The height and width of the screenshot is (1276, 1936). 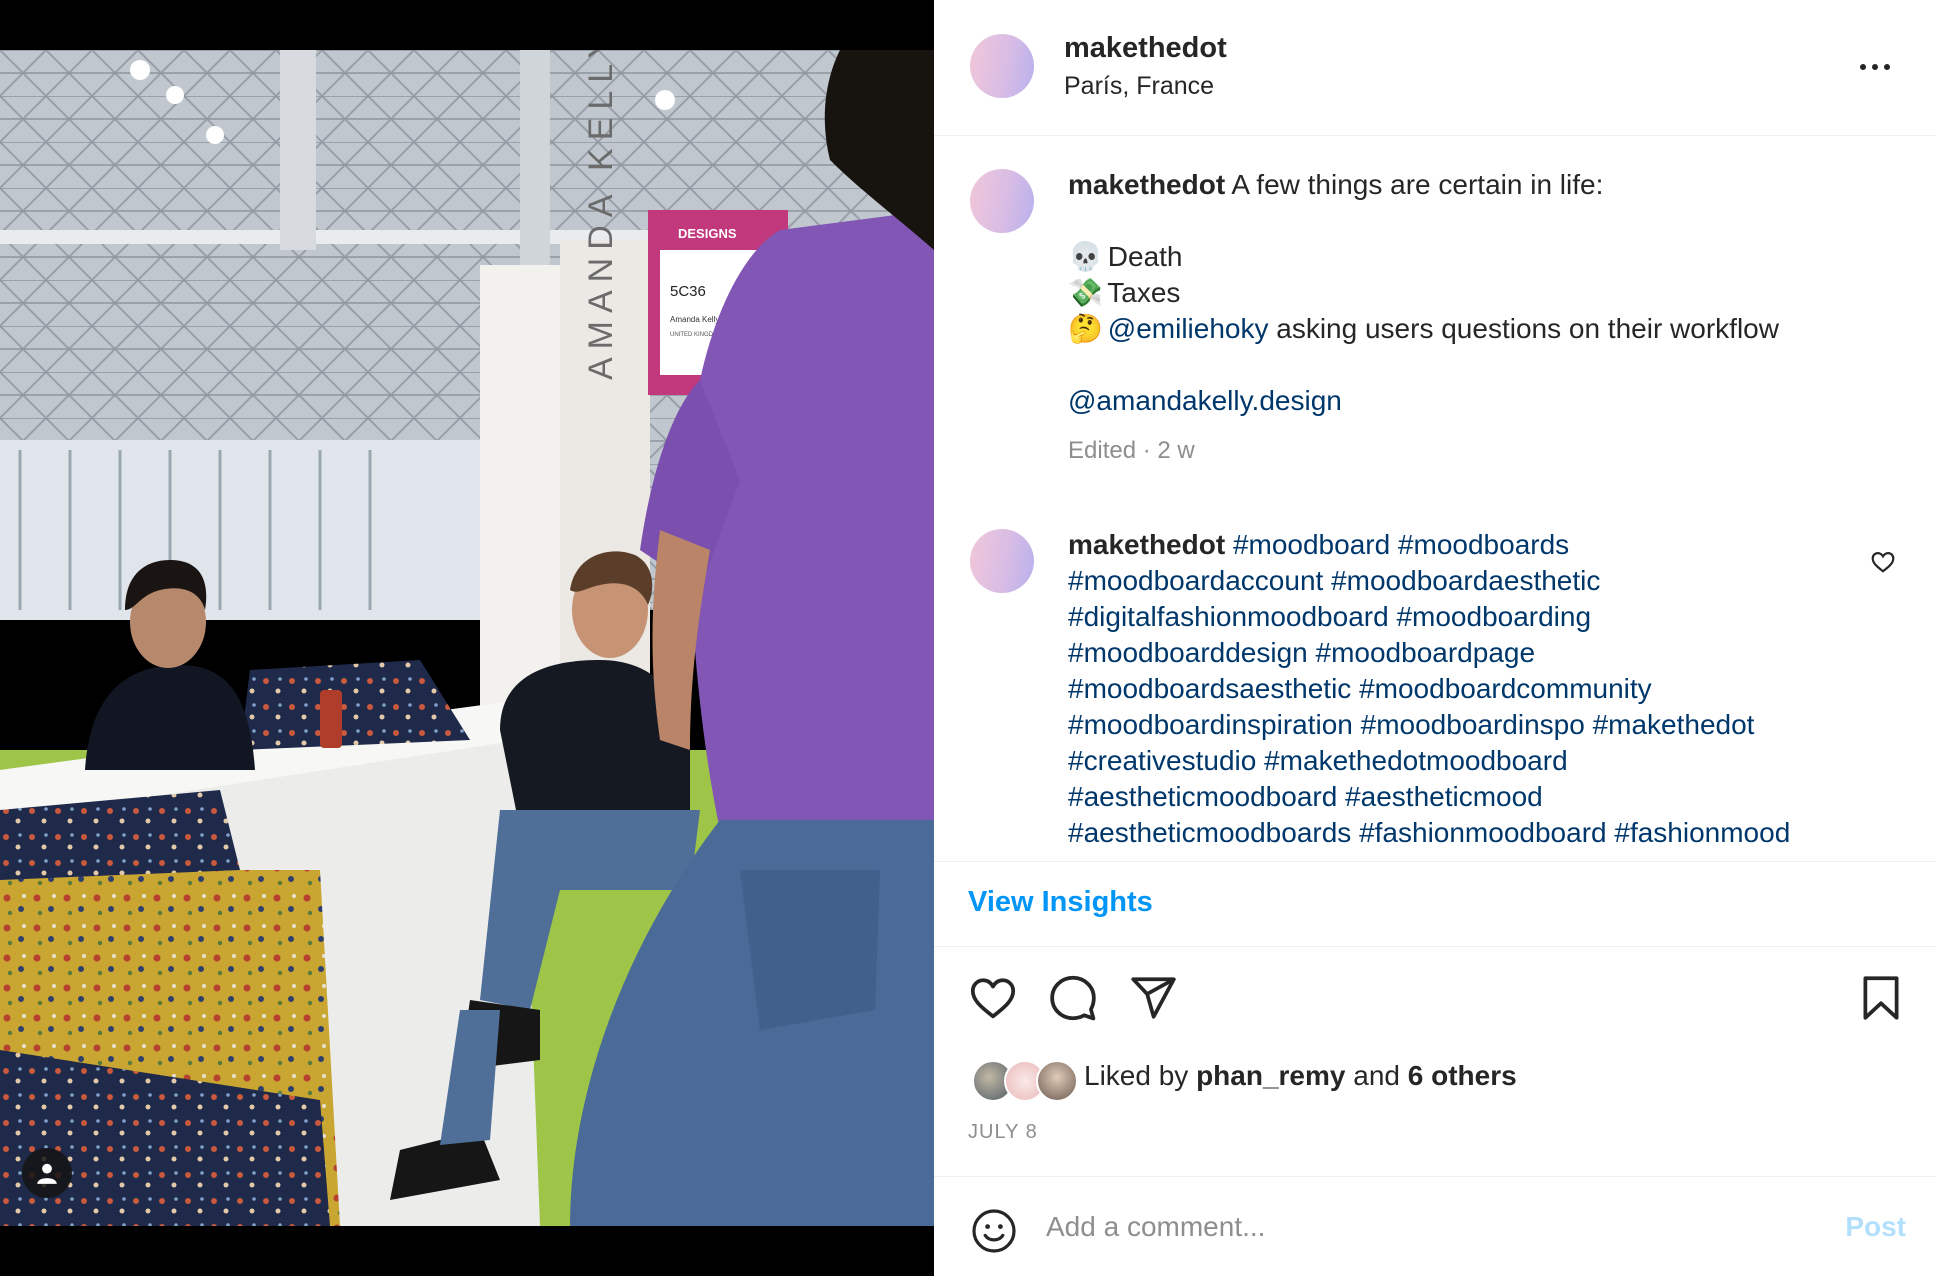 What do you see at coordinates (1188, 328) in the screenshot?
I see `mention-link: @emiliehoky` at bounding box center [1188, 328].